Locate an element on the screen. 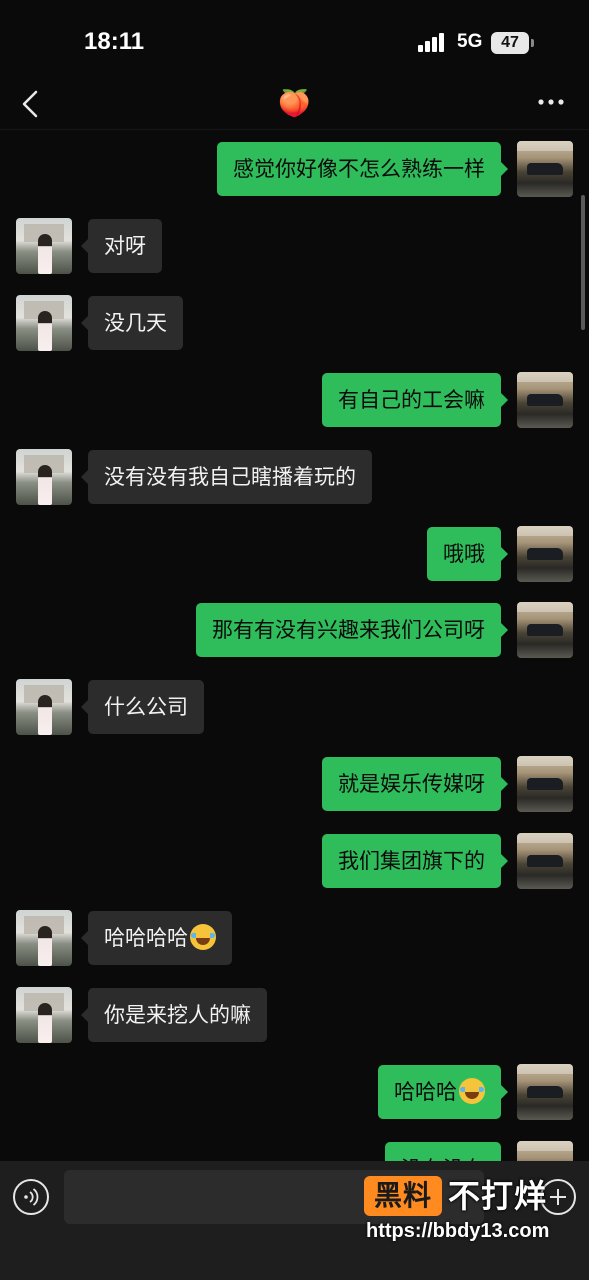  message-bubble: 没有没有我自己瞎播着玩的 is located at coordinates (226, 477).